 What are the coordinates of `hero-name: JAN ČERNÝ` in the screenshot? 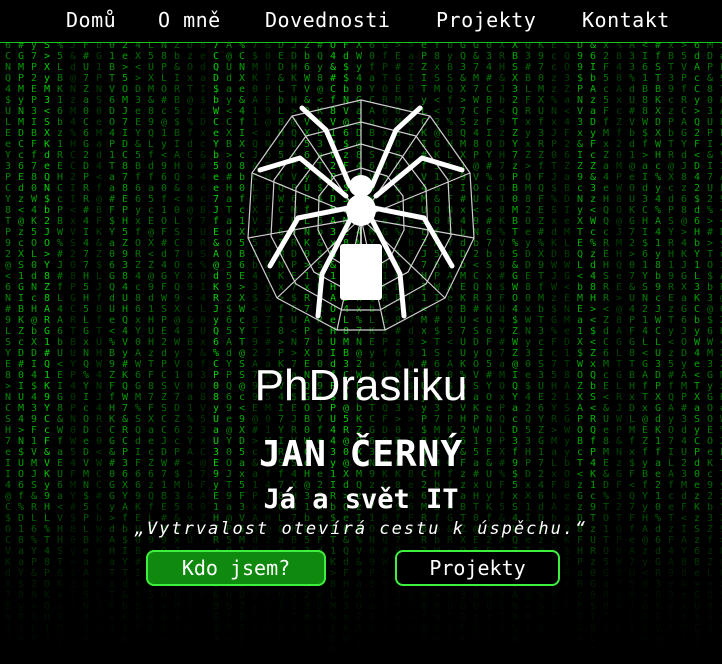 It's located at (361, 454).